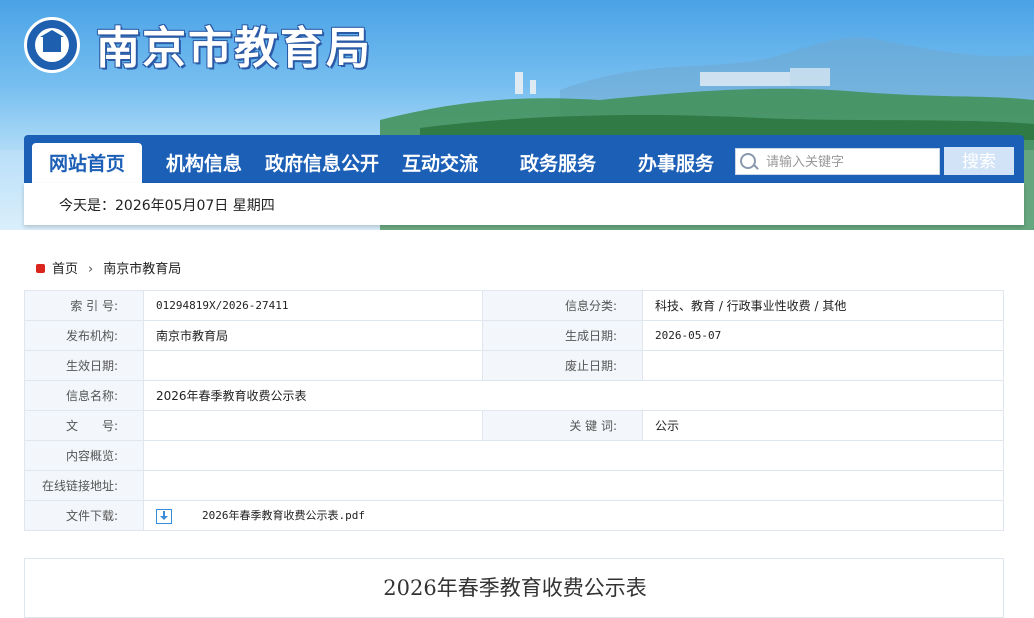 This screenshot has height=618, width=1034. What do you see at coordinates (283, 515) in the screenshot?
I see `download-file-link: 2026年春季教育收费公示表.pdf` at bounding box center [283, 515].